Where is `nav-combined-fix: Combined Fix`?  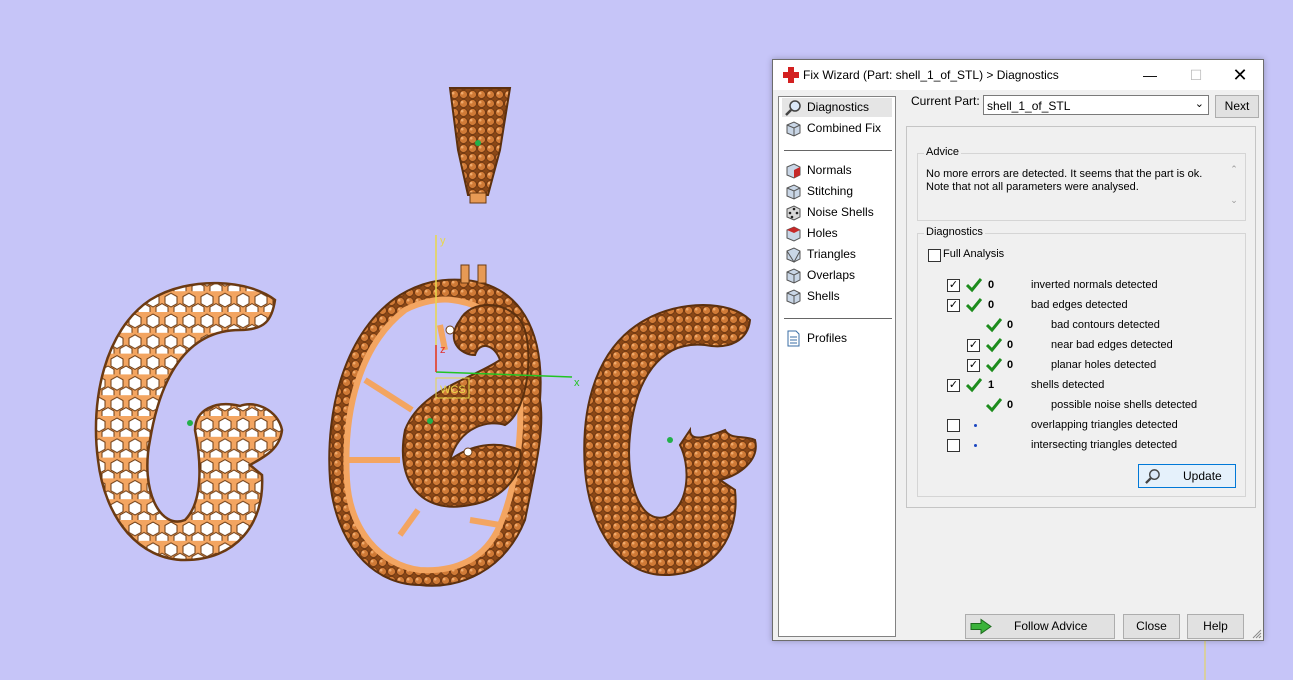
nav-combined-fix: Combined Fix is located at coordinates (837, 128).